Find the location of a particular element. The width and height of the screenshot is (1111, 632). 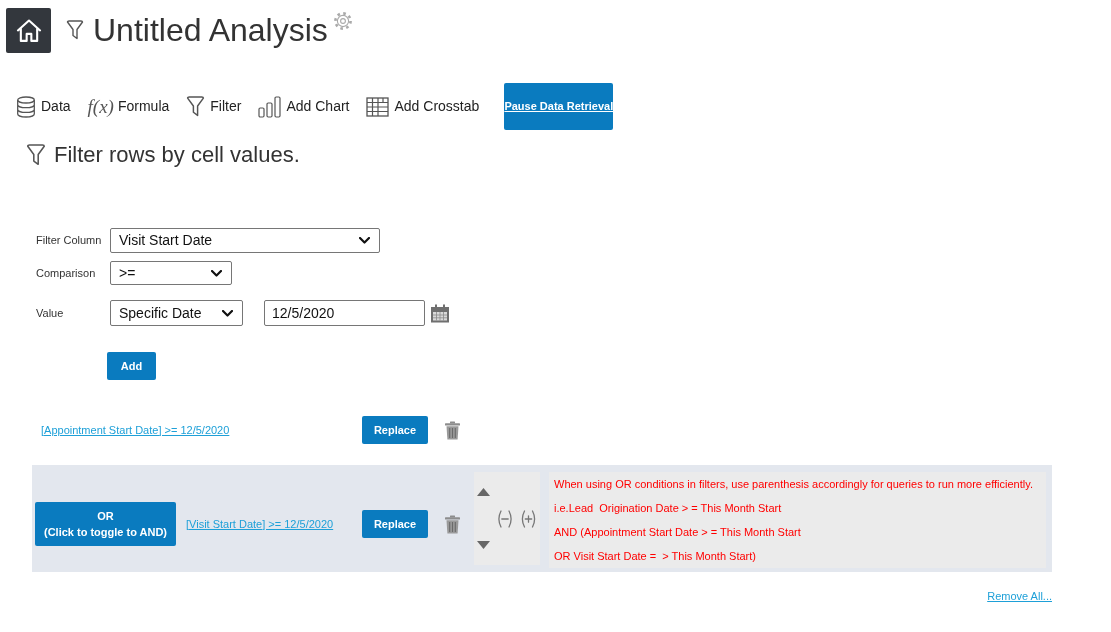

page-title: Untitled Analysis is located at coordinates (210, 30).